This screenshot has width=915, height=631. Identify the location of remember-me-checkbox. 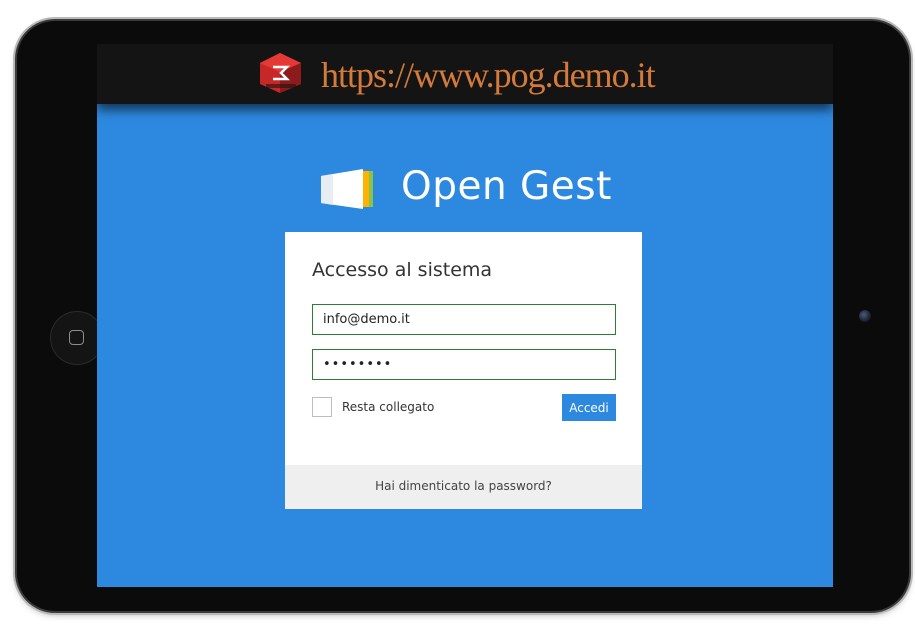
(322, 407).